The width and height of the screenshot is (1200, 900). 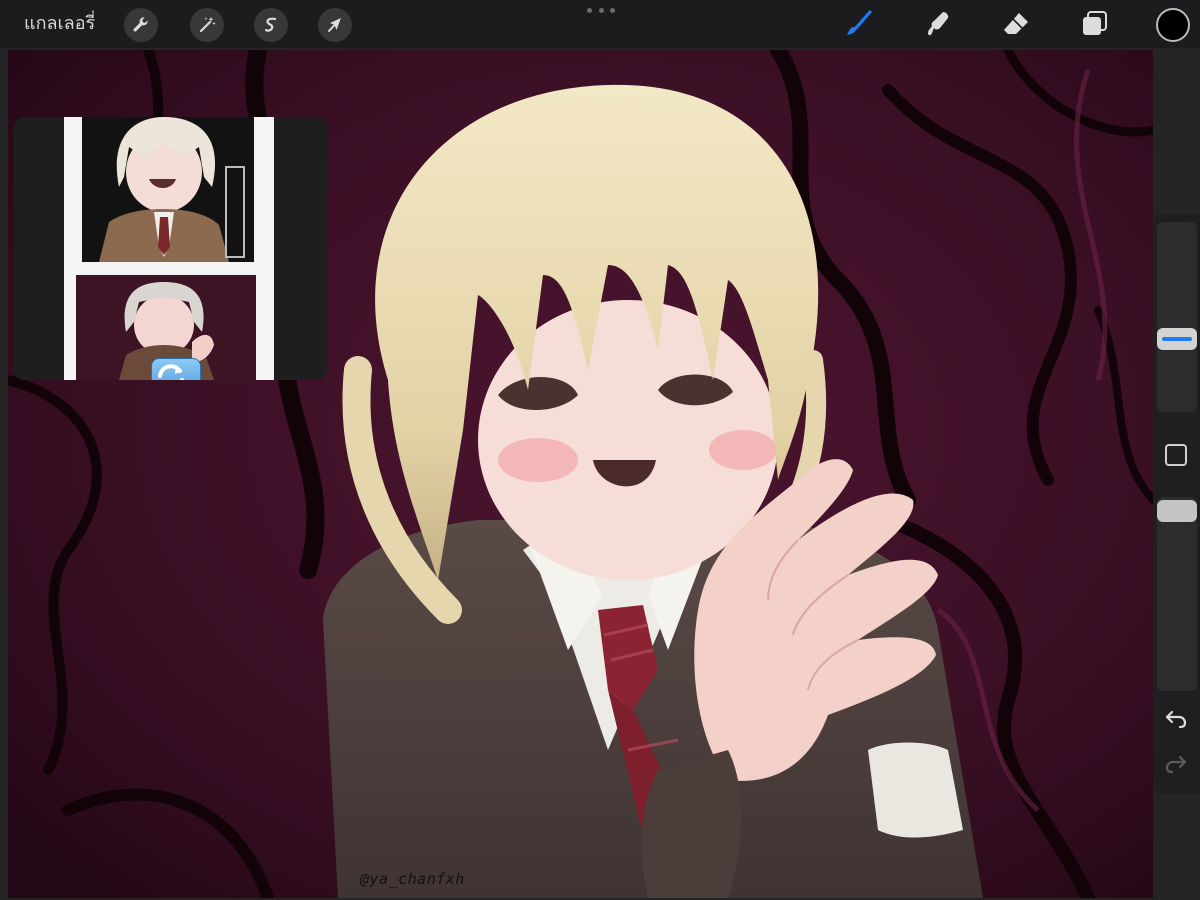 I want to click on brush-opacity-slider, so click(x=1177, y=594).